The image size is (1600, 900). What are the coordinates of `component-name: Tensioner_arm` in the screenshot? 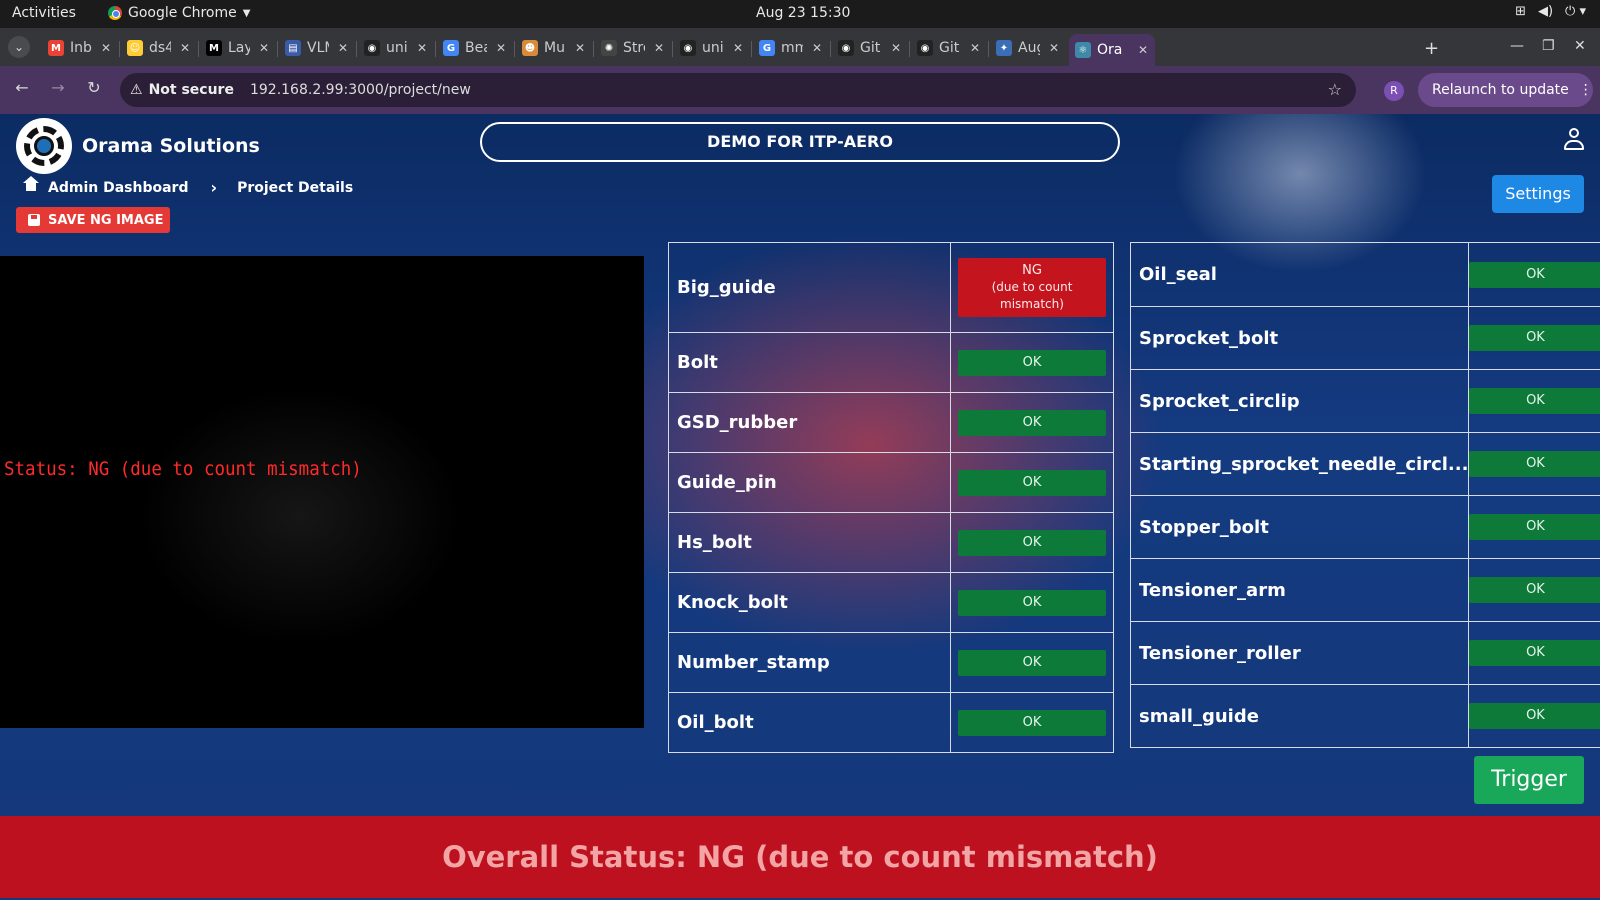 It's located at (1299, 590).